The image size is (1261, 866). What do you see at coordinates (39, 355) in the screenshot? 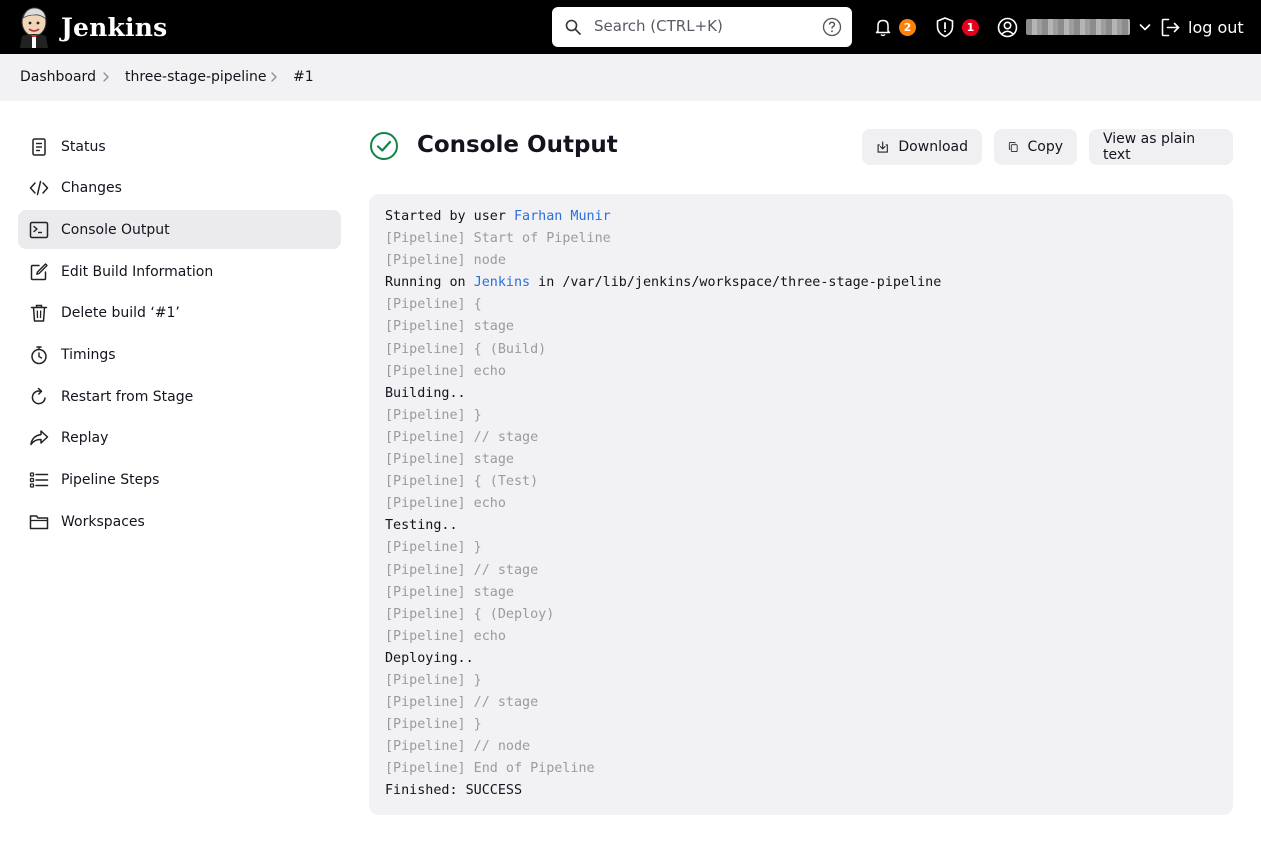
I see `stopwatch-icon` at bounding box center [39, 355].